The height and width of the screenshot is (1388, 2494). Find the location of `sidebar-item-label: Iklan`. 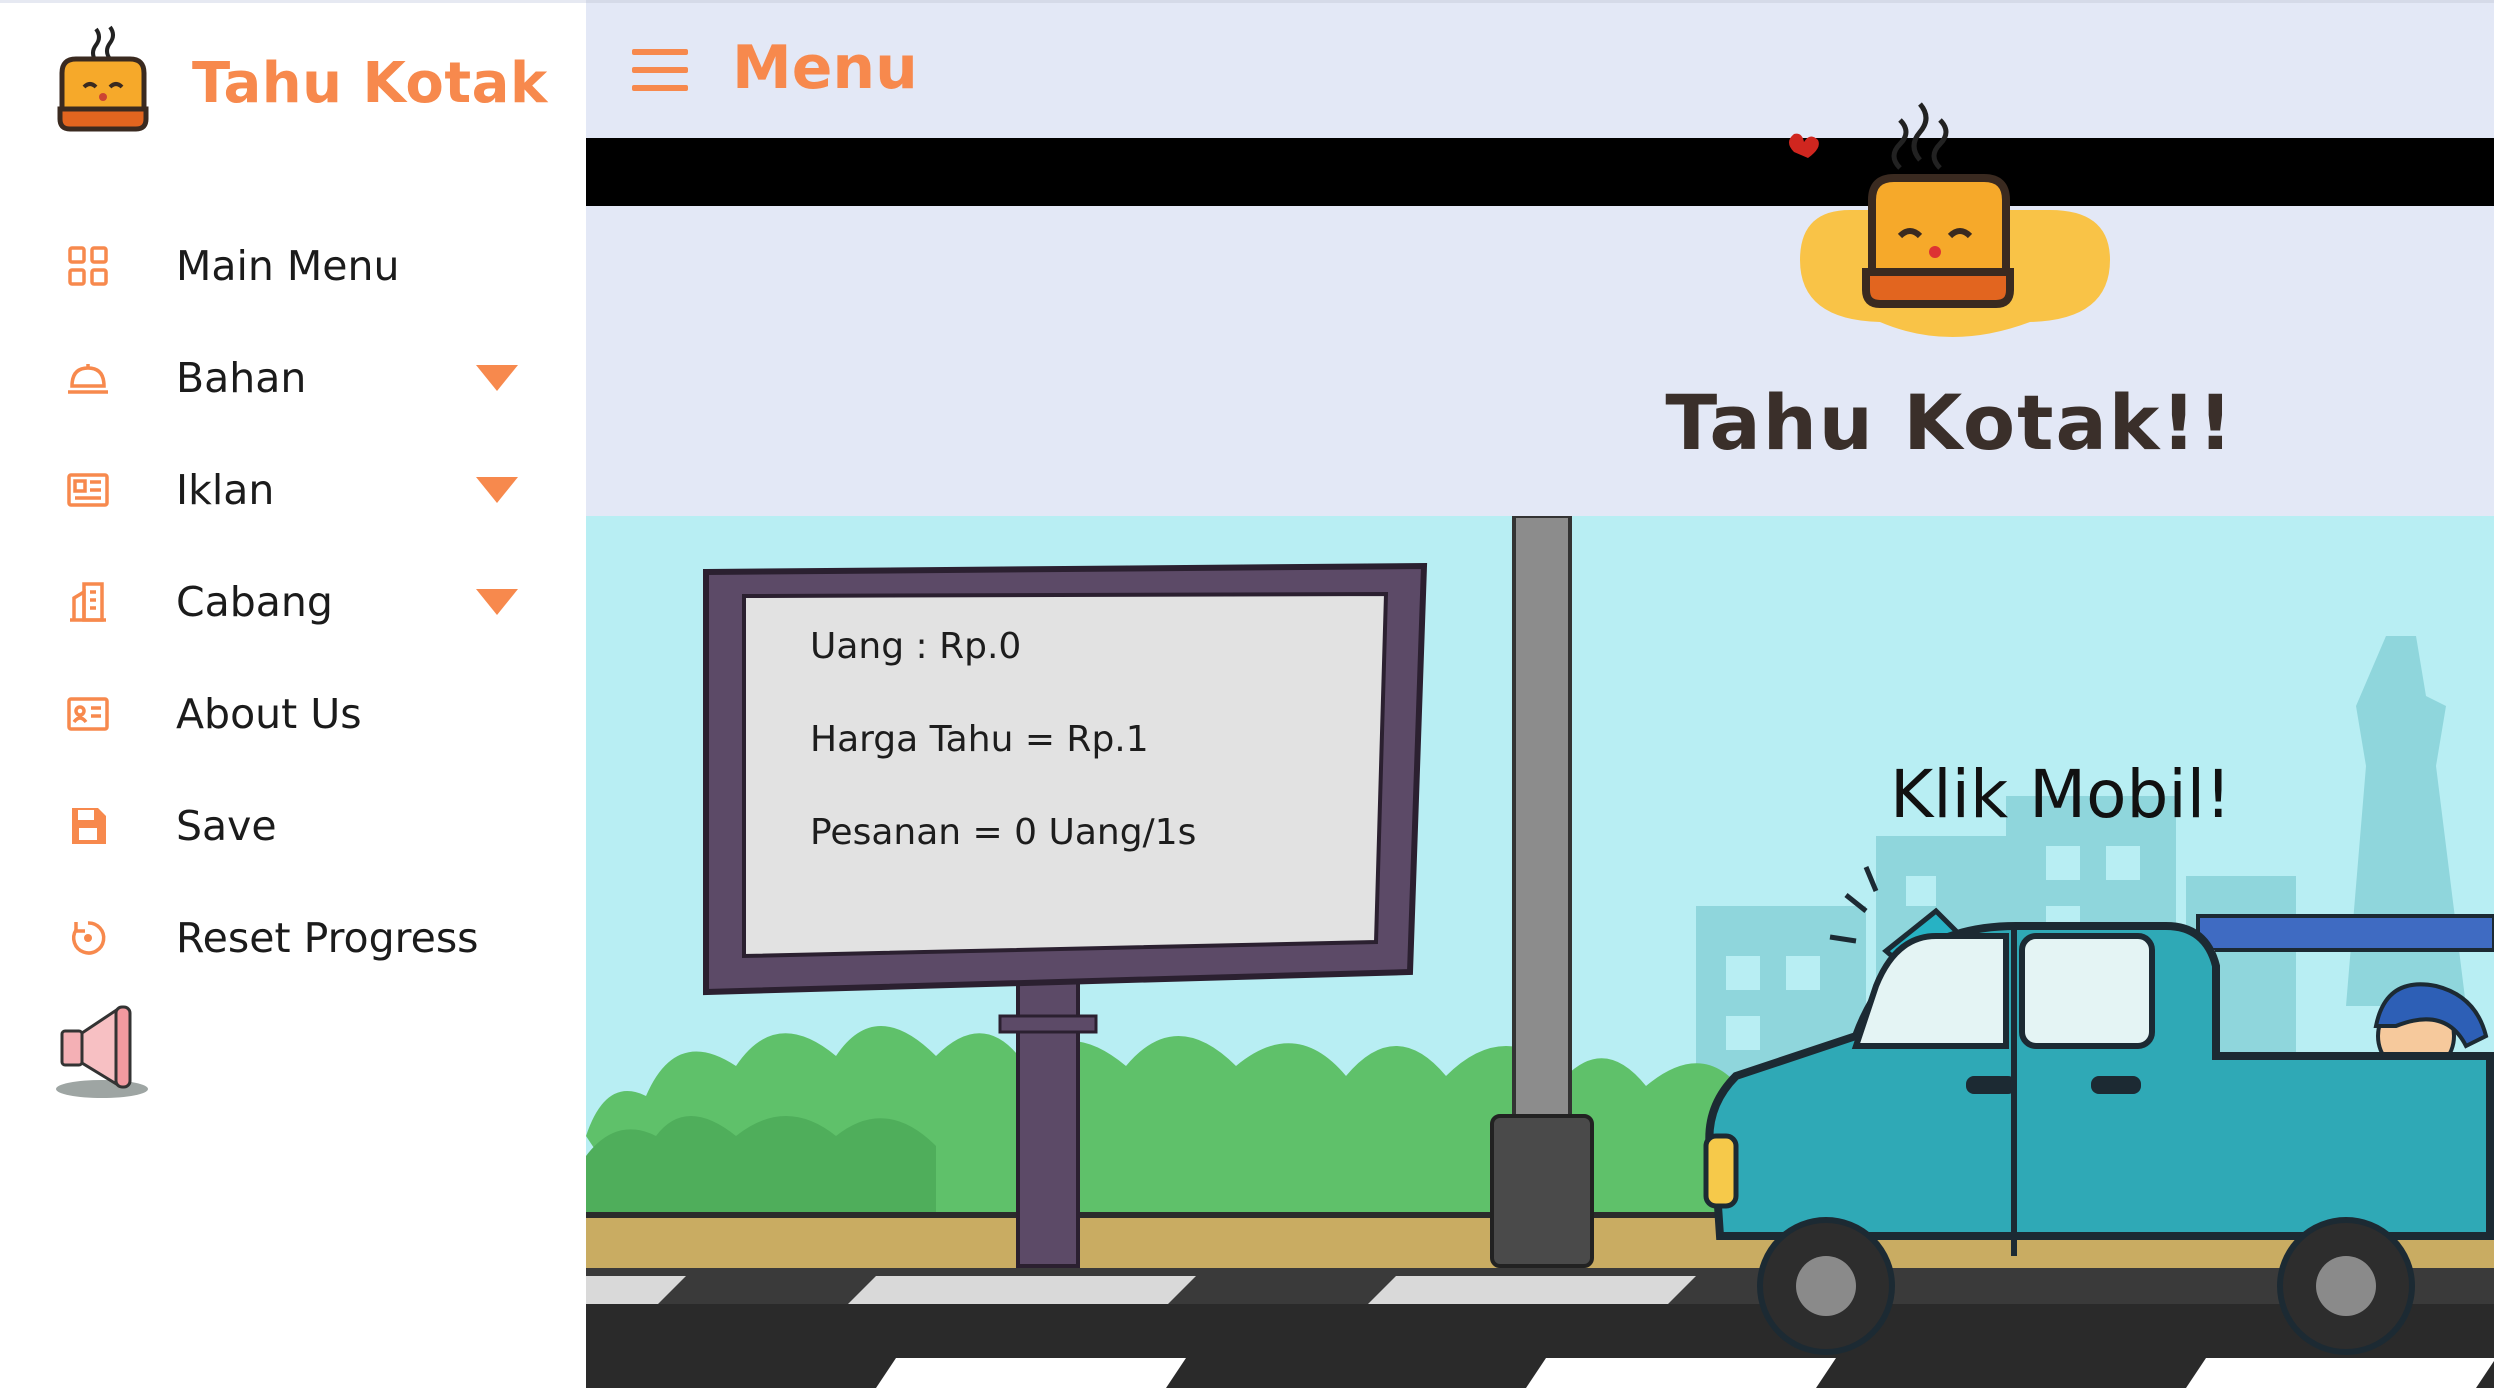

sidebar-item-label: Iklan is located at coordinates (225, 490).